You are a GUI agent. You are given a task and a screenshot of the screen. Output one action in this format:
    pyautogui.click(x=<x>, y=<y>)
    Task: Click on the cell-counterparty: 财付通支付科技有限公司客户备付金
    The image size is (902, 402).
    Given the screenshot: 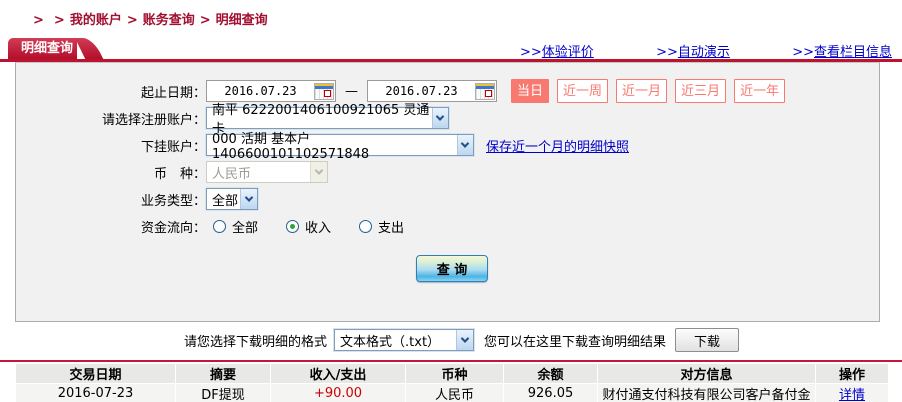 What is the action you would take?
    pyautogui.click(x=706, y=392)
    